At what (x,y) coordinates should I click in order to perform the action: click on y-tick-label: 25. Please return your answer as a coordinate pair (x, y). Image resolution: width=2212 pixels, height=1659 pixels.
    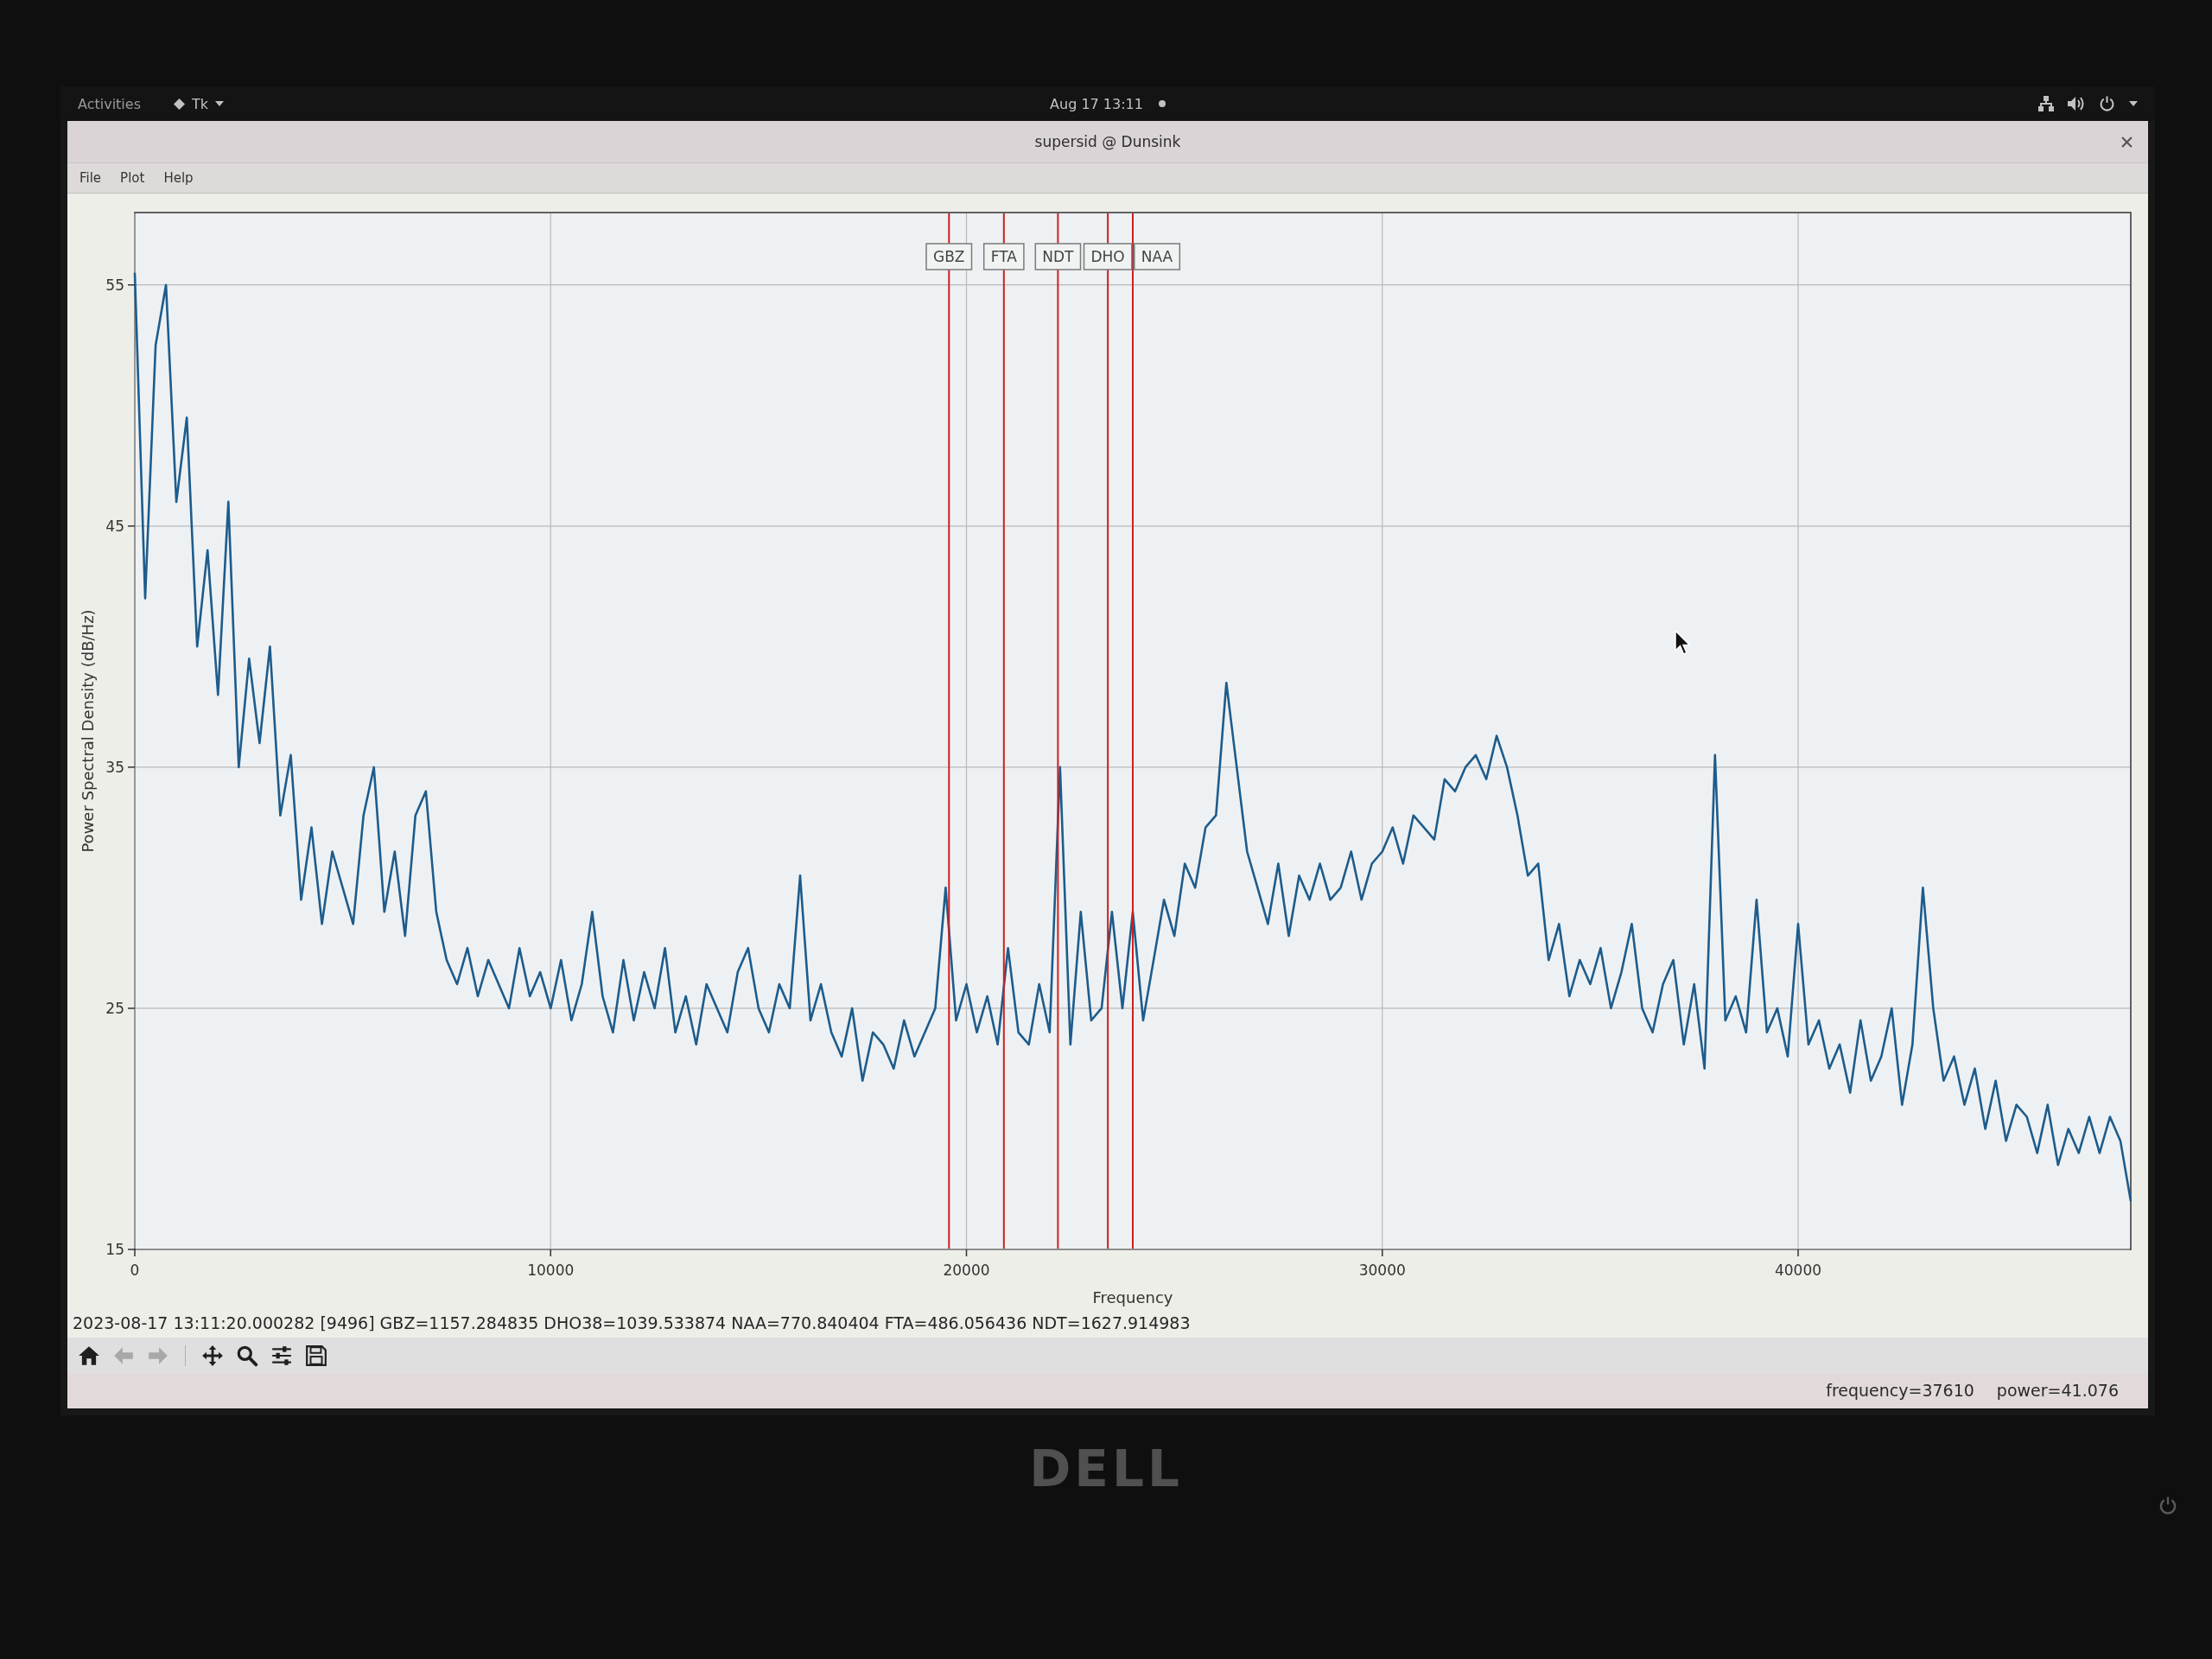
    Looking at the image, I should click on (114, 1008).